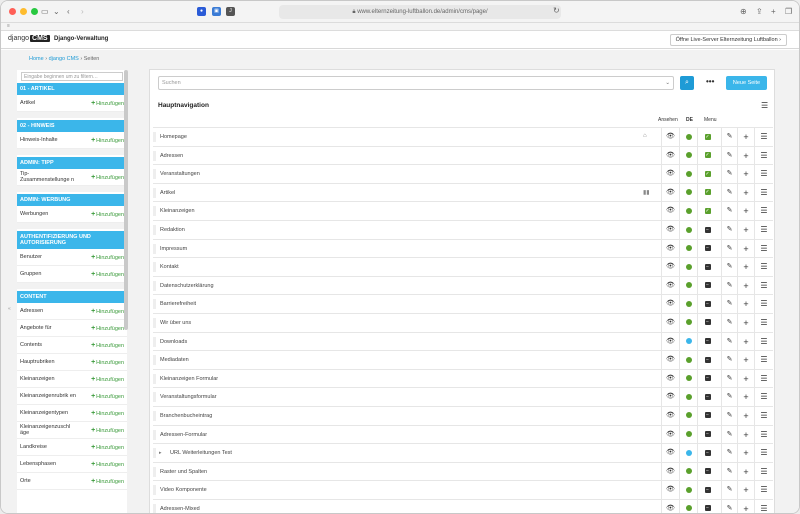  What do you see at coordinates (29, 38) in the screenshot?
I see `django-cms-logo: django CMS` at bounding box center [29, 38].